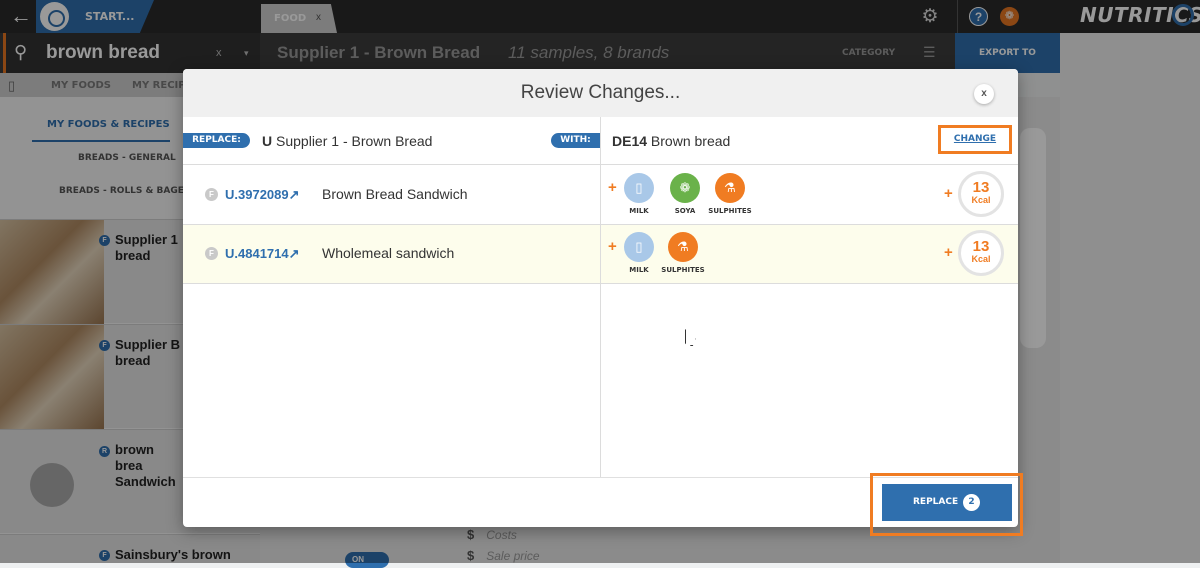  What do you see at coordinates (354, 141) in the screenshot?
I see `replace-source-name: Supplier 1 - Brown Bread` at bounding box center [354, 141].